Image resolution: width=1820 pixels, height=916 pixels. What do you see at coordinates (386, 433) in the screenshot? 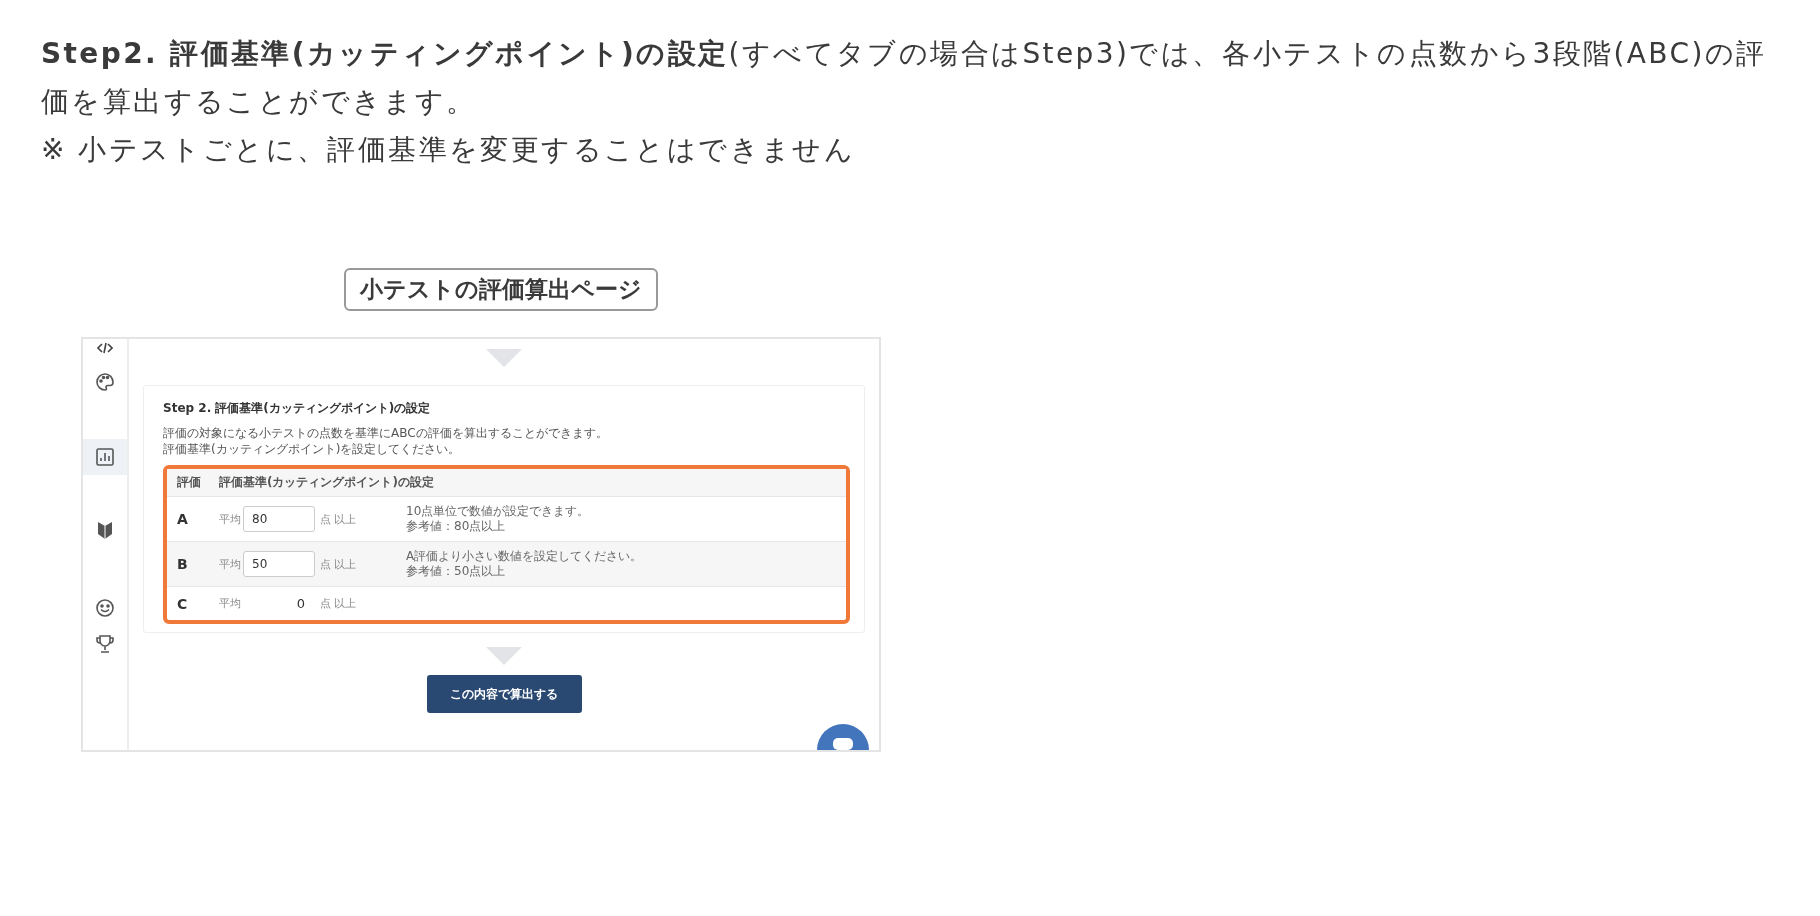
I see `description-text: 評価の対象になる小テストの点数を基準にABCの評価を算出することができます。` at bounding box center [386, 433].